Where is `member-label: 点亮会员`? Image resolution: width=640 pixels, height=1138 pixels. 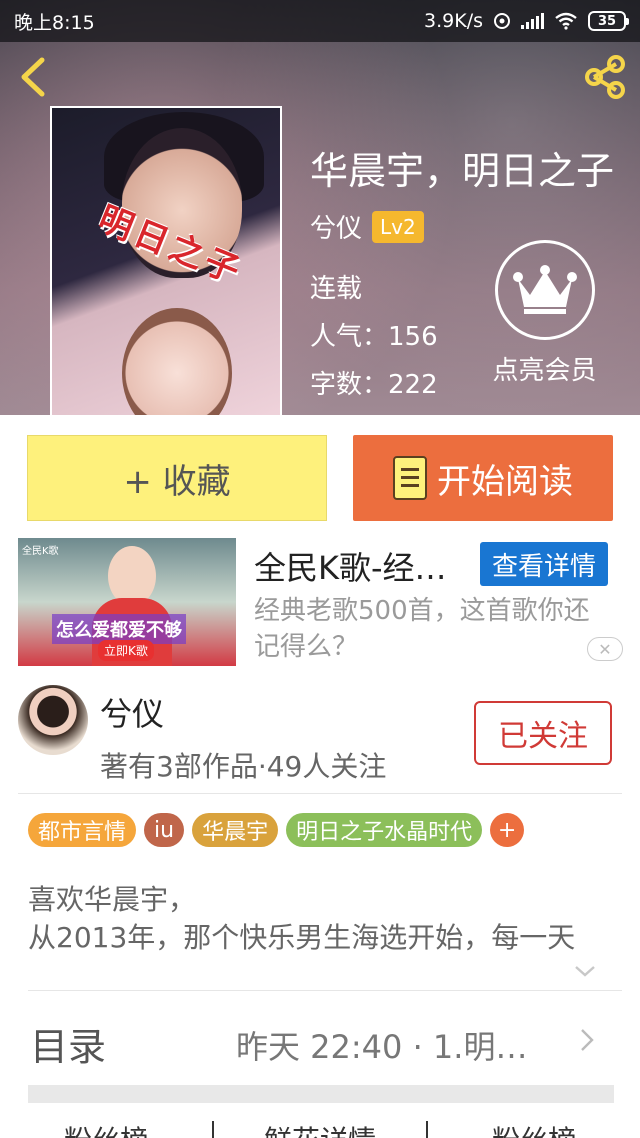 member-label: 点亮会员 is located at coordinates (544, 371).